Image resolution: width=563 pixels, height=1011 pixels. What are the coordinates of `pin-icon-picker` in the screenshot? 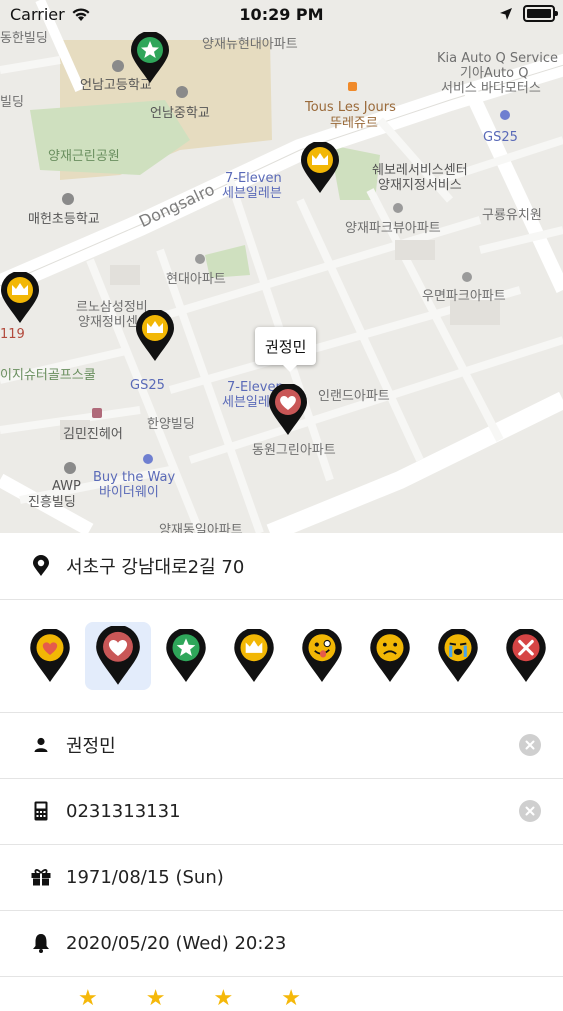 It's located at (281, 656).